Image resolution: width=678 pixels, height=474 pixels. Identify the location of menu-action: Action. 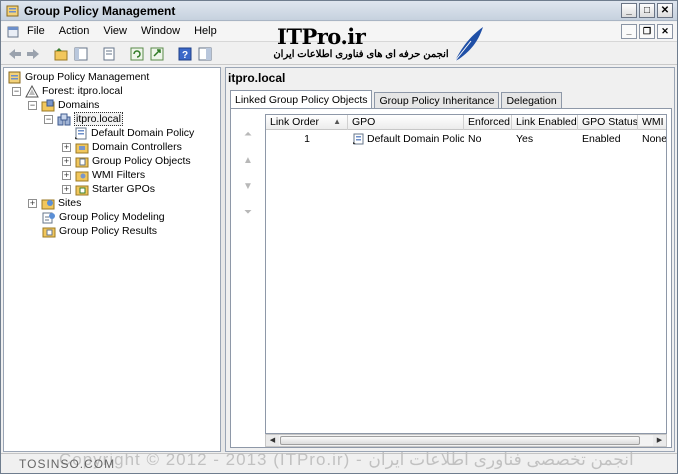
(74, 31).